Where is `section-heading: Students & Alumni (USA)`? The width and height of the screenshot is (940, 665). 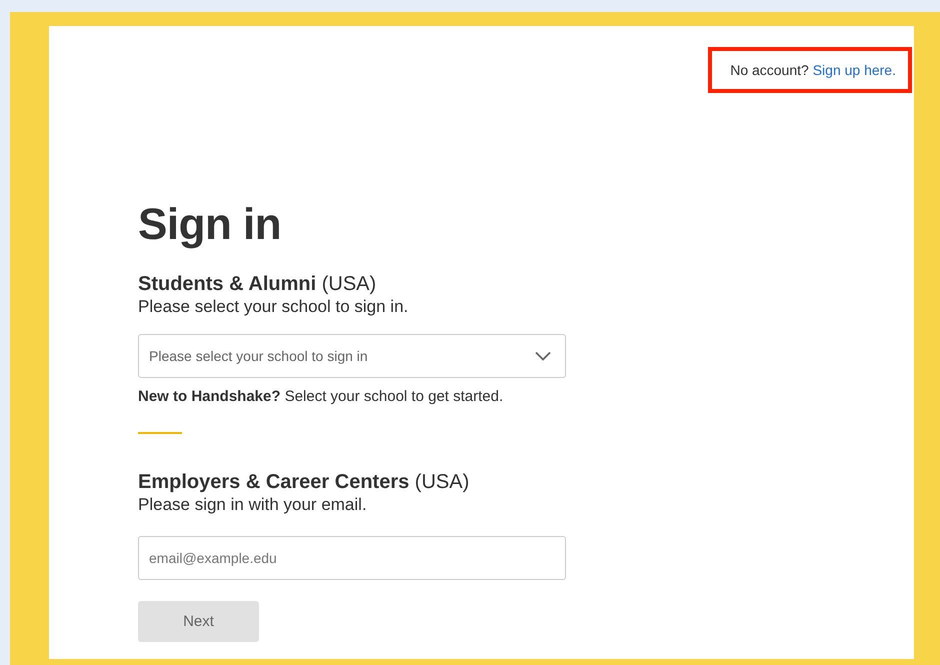 section-heading: Students & Alumni (USA) is located at coordinates (258, 284).